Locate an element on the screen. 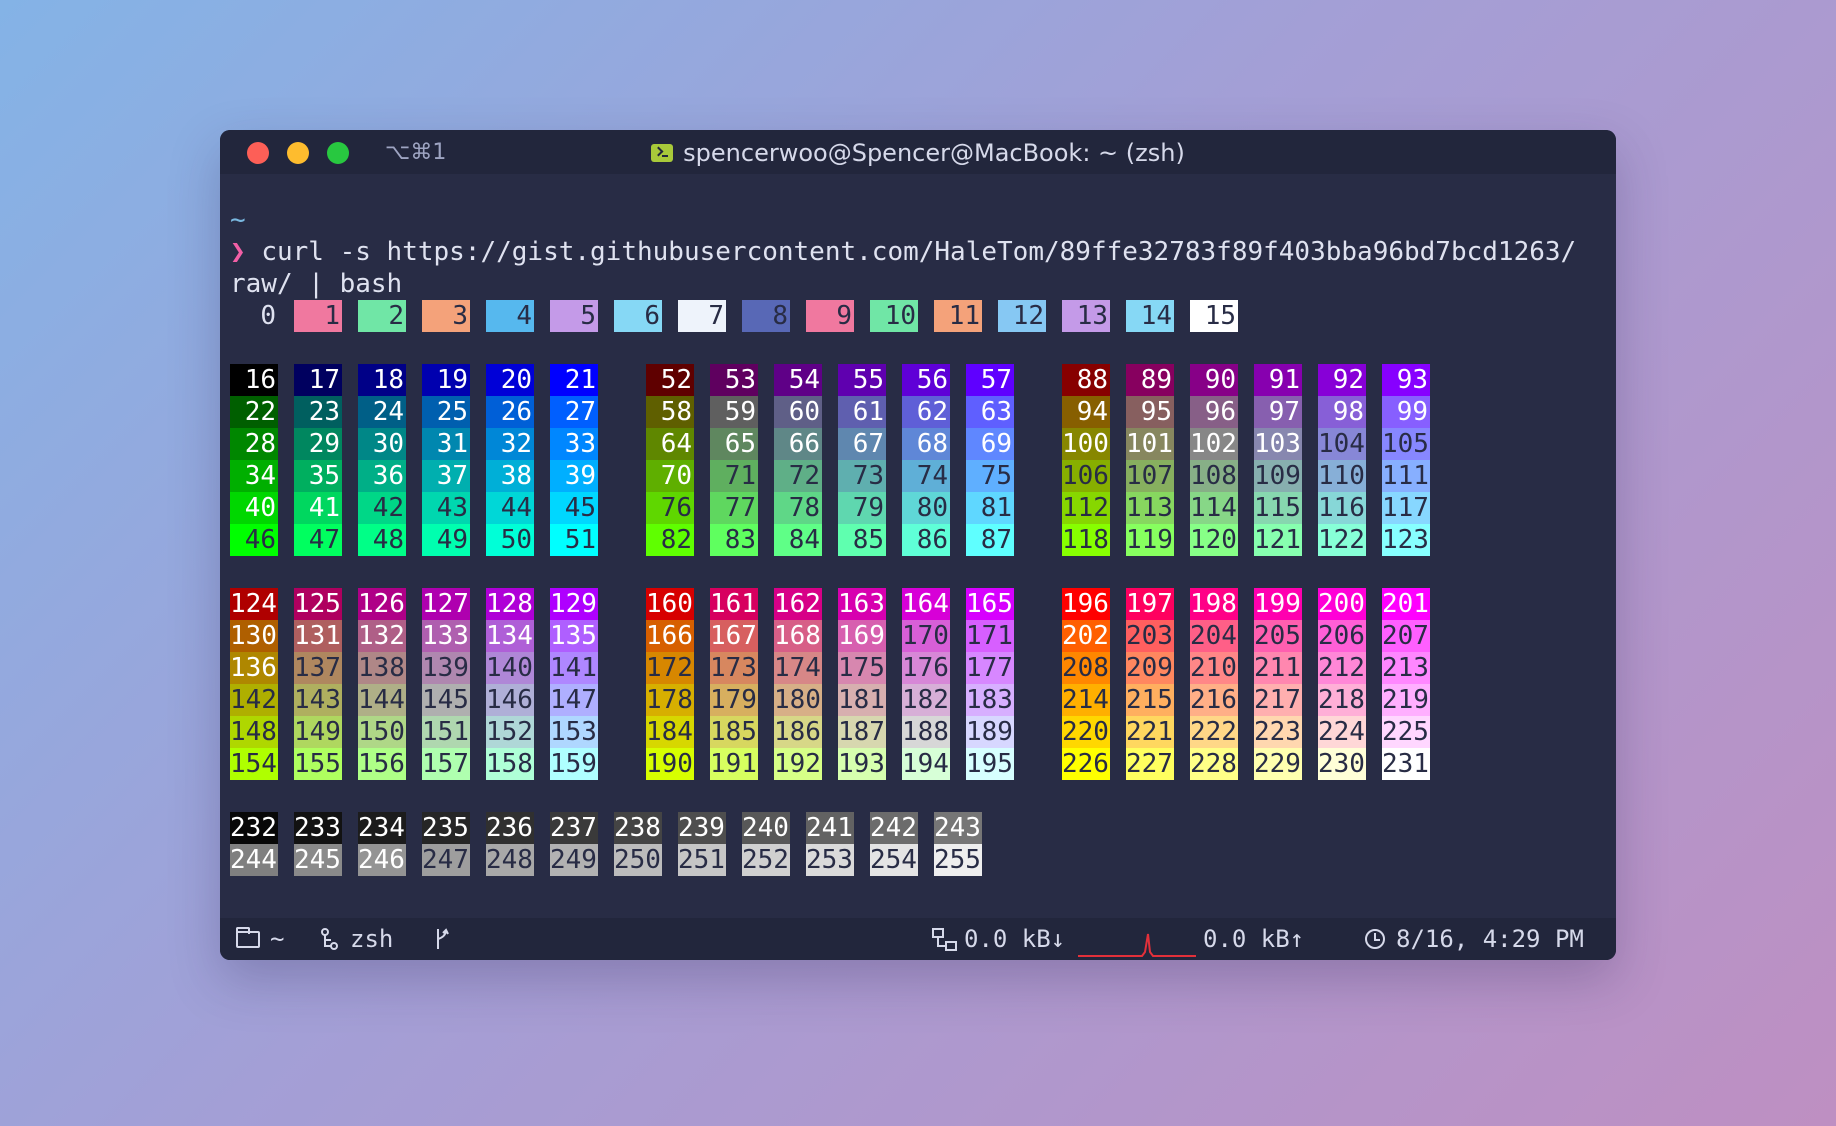  cube-color-cell: 83 is located at coordinates (734, 540).